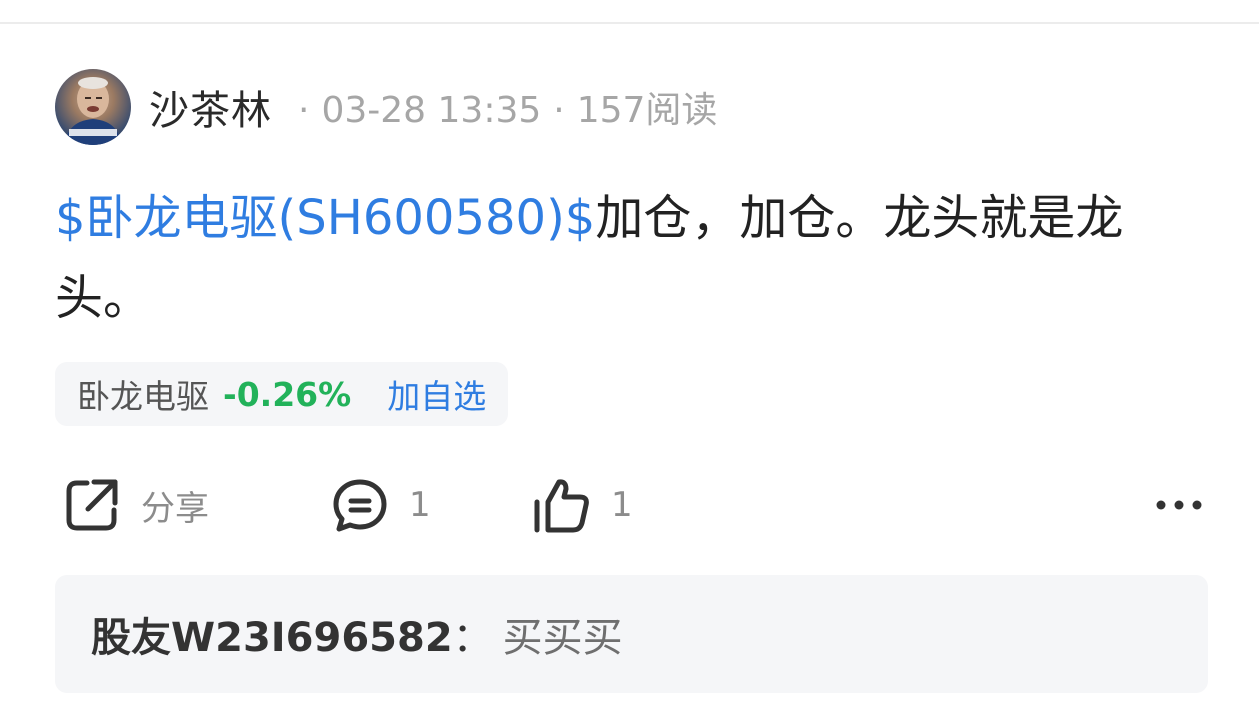 This screenshot has height=711, width=1259. Describe the element at coordinates (622, 505) in the screenshot. I see `like-count: 1` at that location.